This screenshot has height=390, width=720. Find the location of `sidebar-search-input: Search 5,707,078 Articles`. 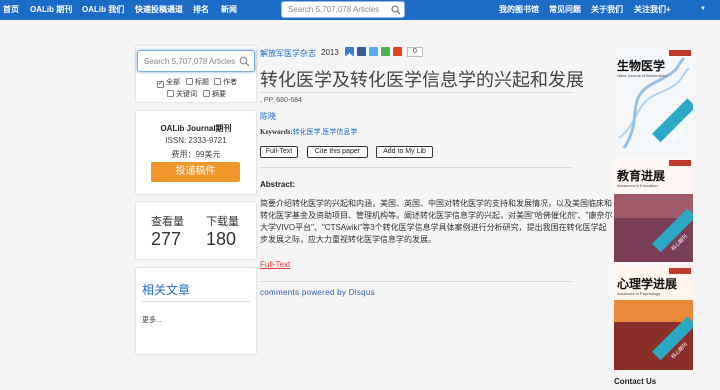

sidebar-search-input: Search 5,707,078 Articles is located at coordinates (196, 61).